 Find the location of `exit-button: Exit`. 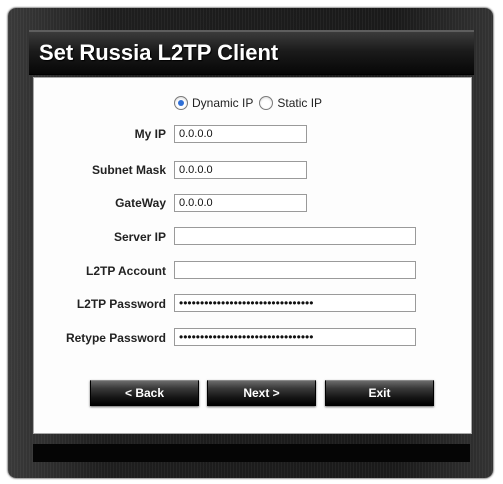

exit-button: Exit is located at coordinates (379, 393).